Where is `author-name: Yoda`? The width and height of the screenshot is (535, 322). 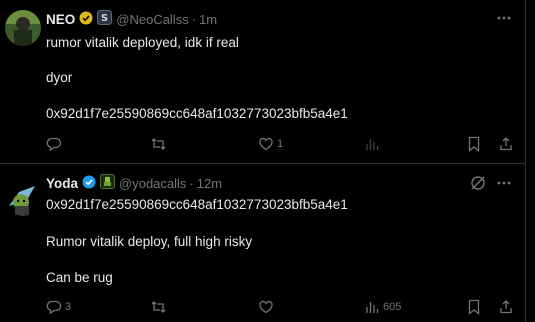 author-name: Yoda is located at coordinates (62, 183).